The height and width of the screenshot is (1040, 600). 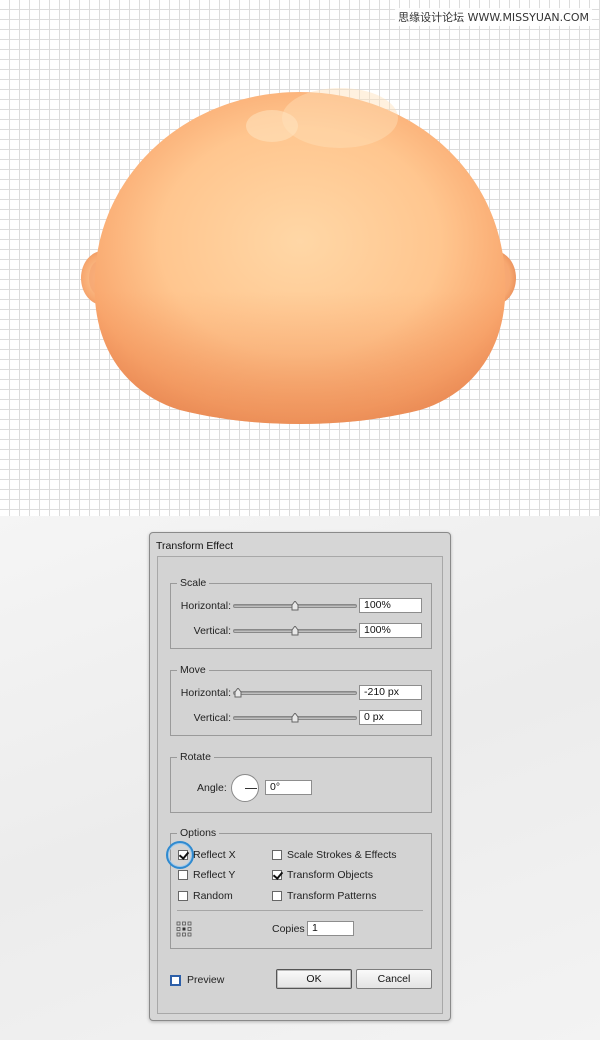 I want to click on transform-objects-option: Transform Objects, so click(x=322, y=875).